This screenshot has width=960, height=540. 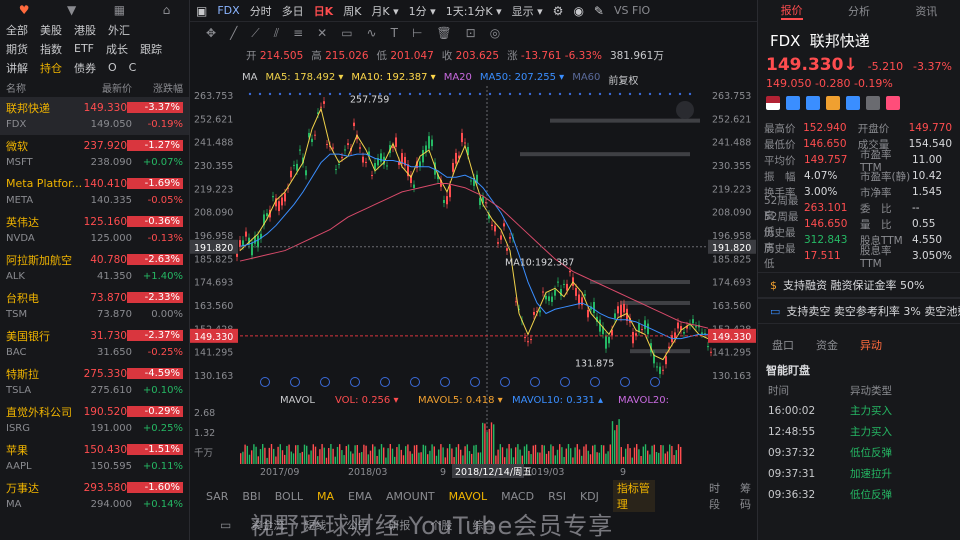 What do you see at coordinates (410, 496) in the screenshot?
I see `indicator-tab: AMOUNT` at bounding box center [410, 496].